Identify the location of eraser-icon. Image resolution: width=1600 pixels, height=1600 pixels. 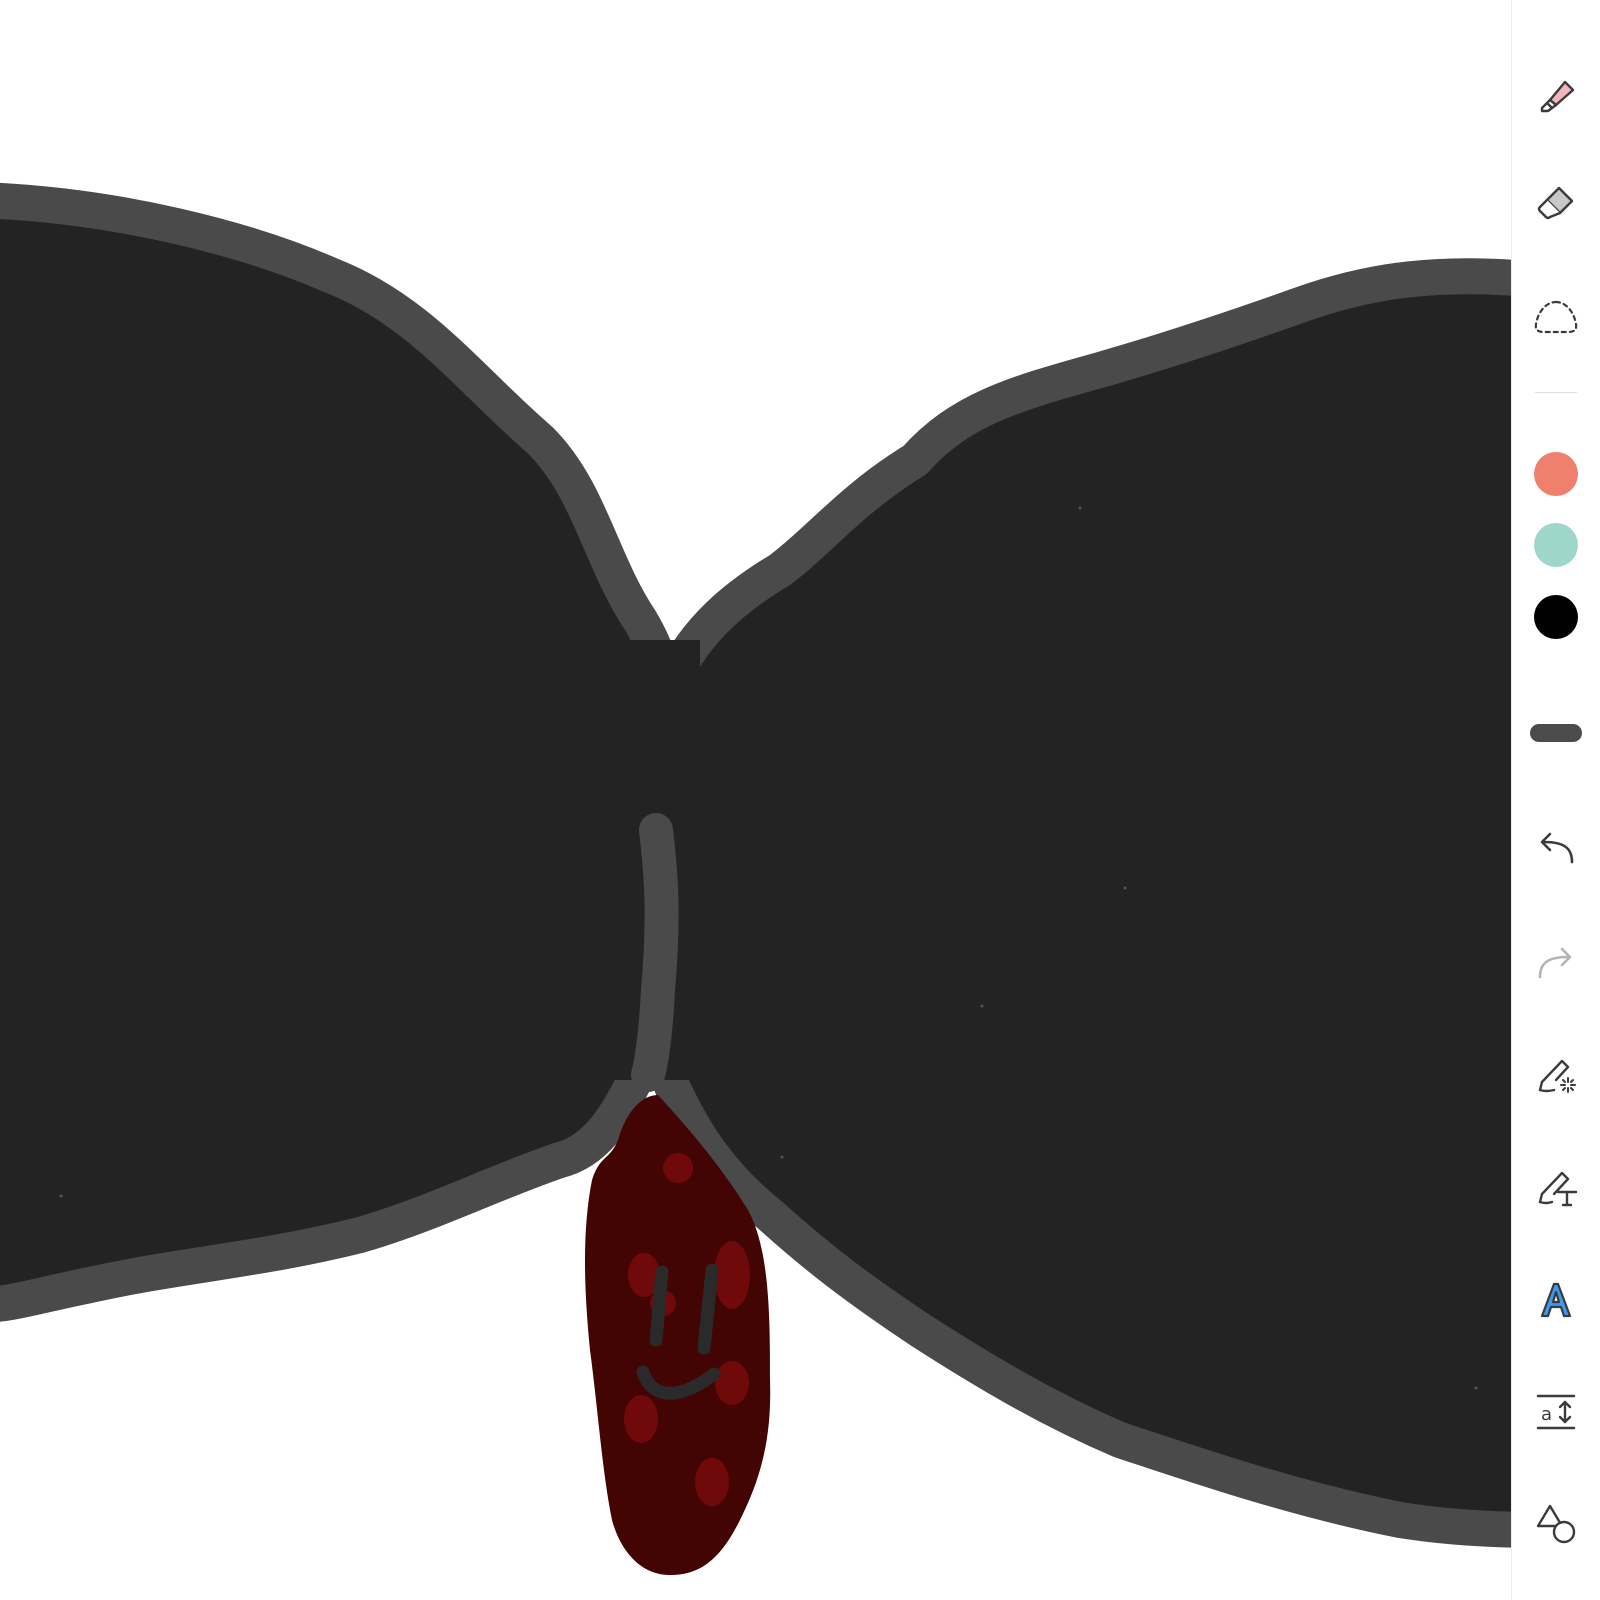
(1555, 203).